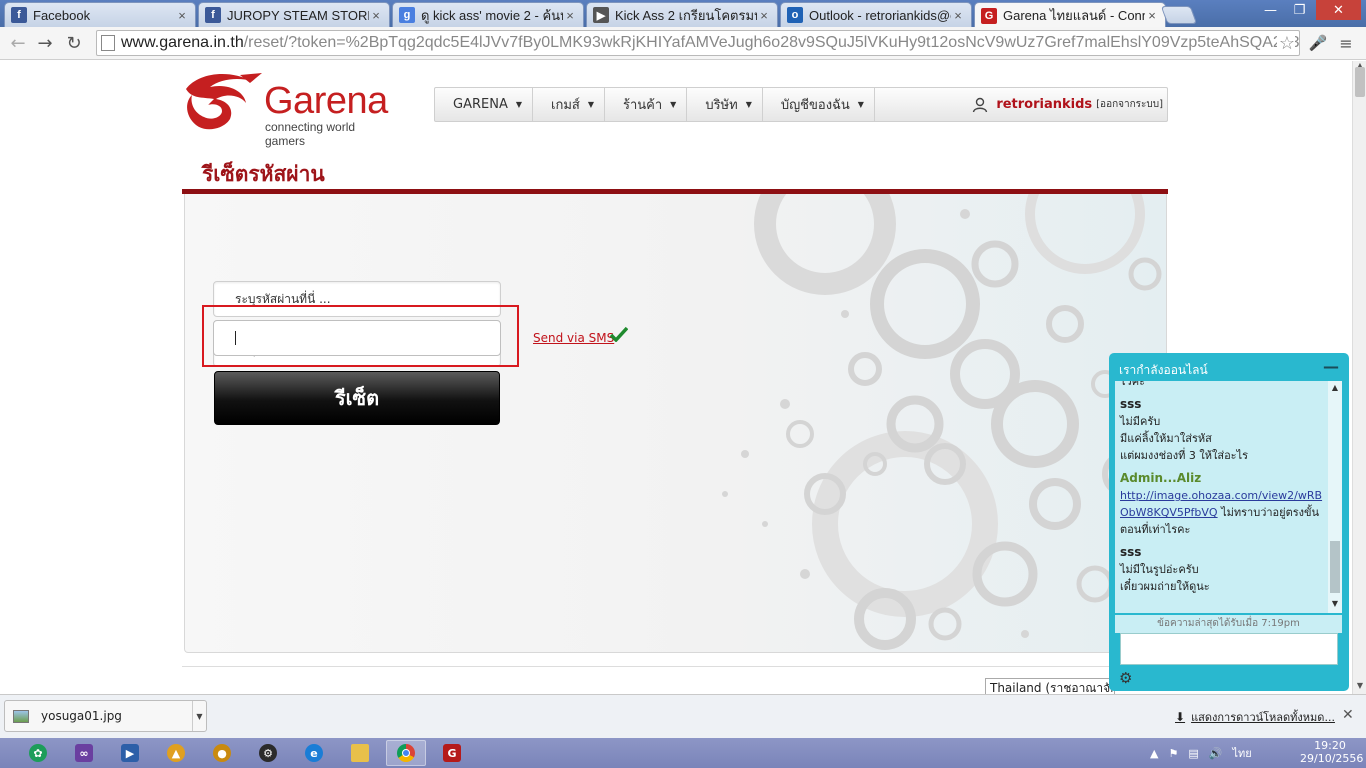 The height and width of the screenshot is (768, 1366). I want to click on download-arrow-icon: ⬇, so click(1180, 717).